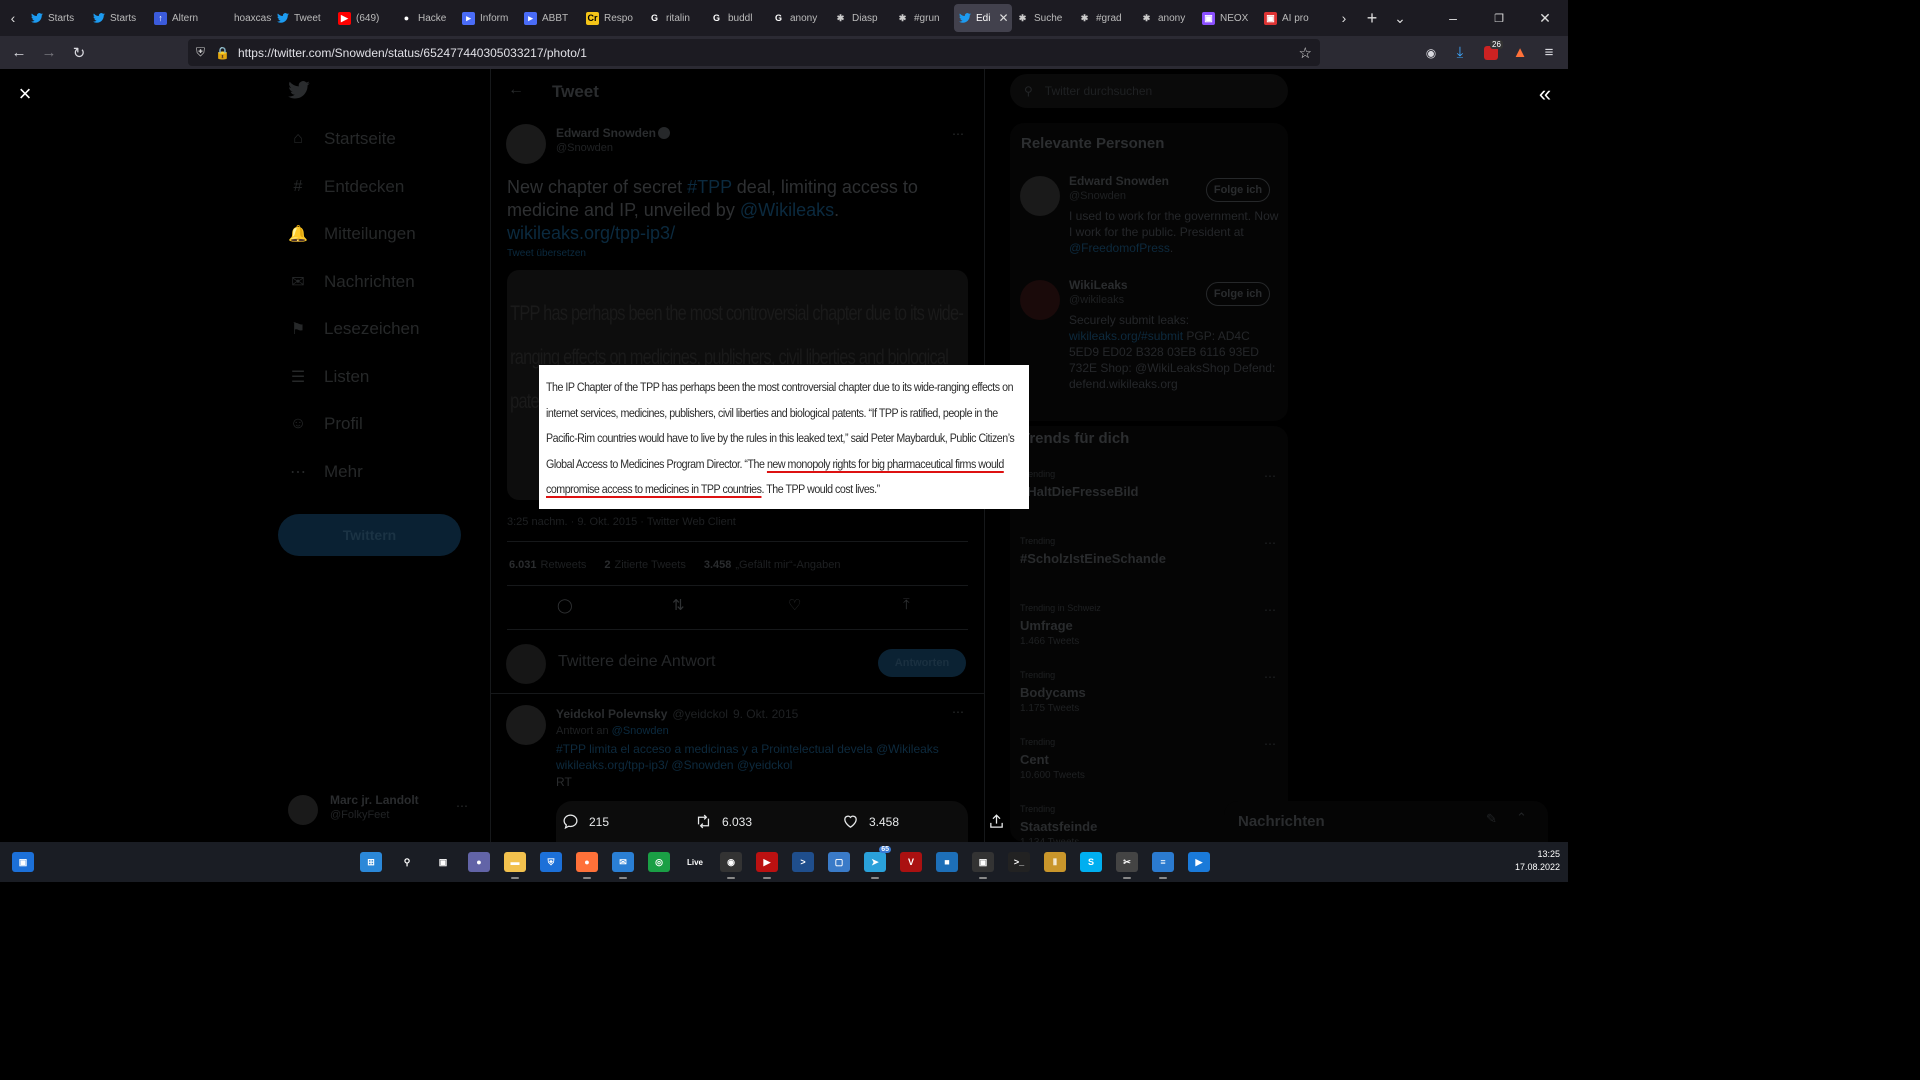 This screenshot has width=1920, height=1080. What do you see at coordinates (369, 535) in the screenshot?
I see `tweet-compose-button: Twittern` at bounding box center [369, 535].